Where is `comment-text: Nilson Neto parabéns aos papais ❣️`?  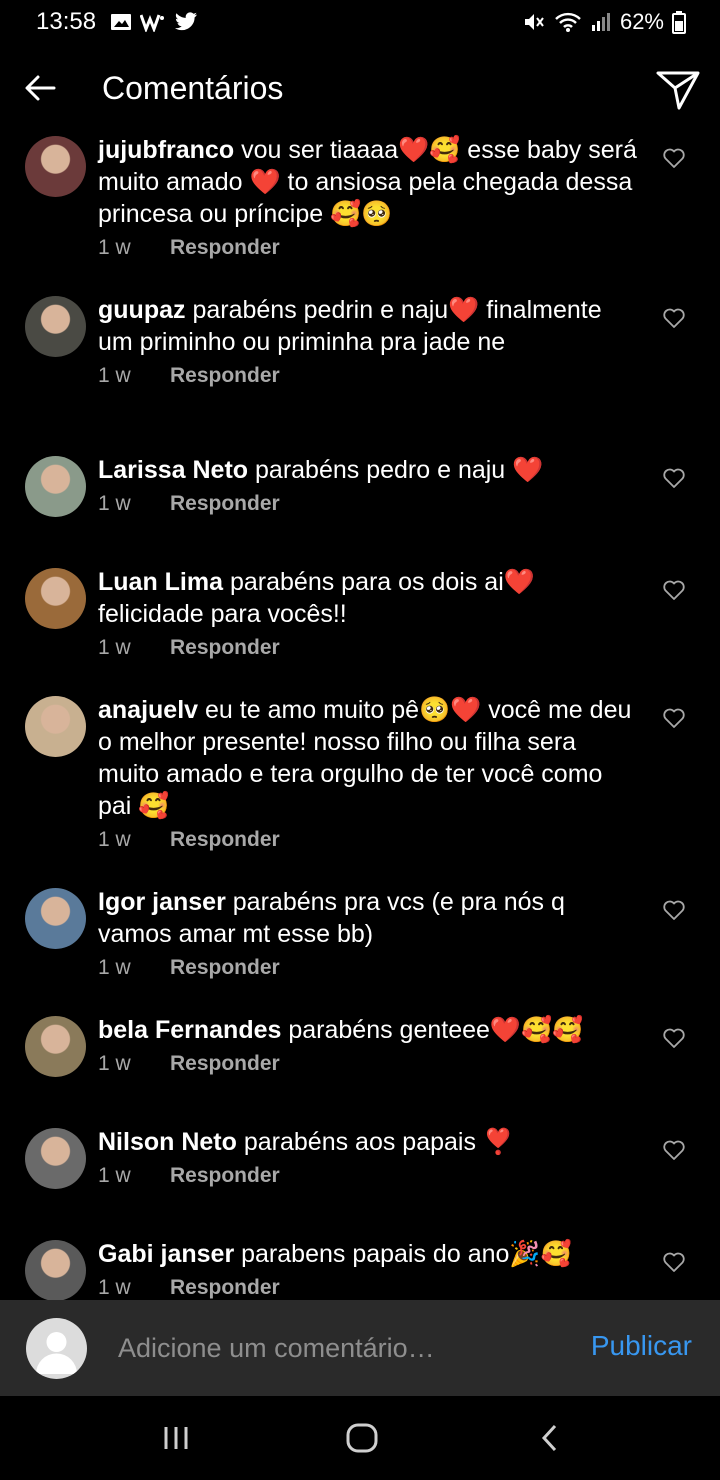
comment-text: Nilson Neto parabéns aos papais ❣️ is located at coordinates (368, 1142).